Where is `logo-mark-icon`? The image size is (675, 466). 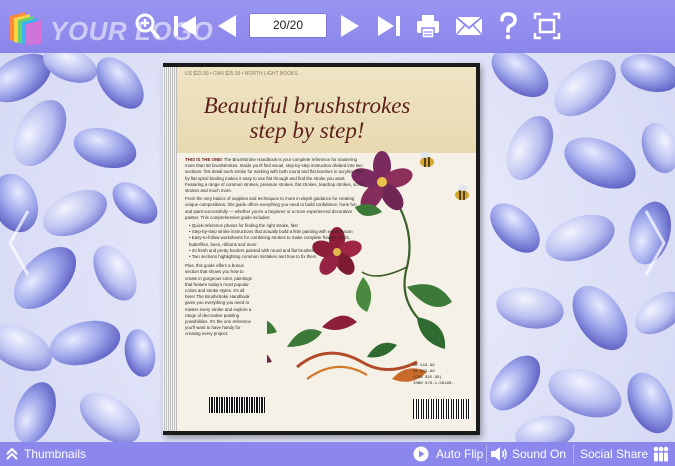 logo-mark-icon is located at coordinates (26, 28).